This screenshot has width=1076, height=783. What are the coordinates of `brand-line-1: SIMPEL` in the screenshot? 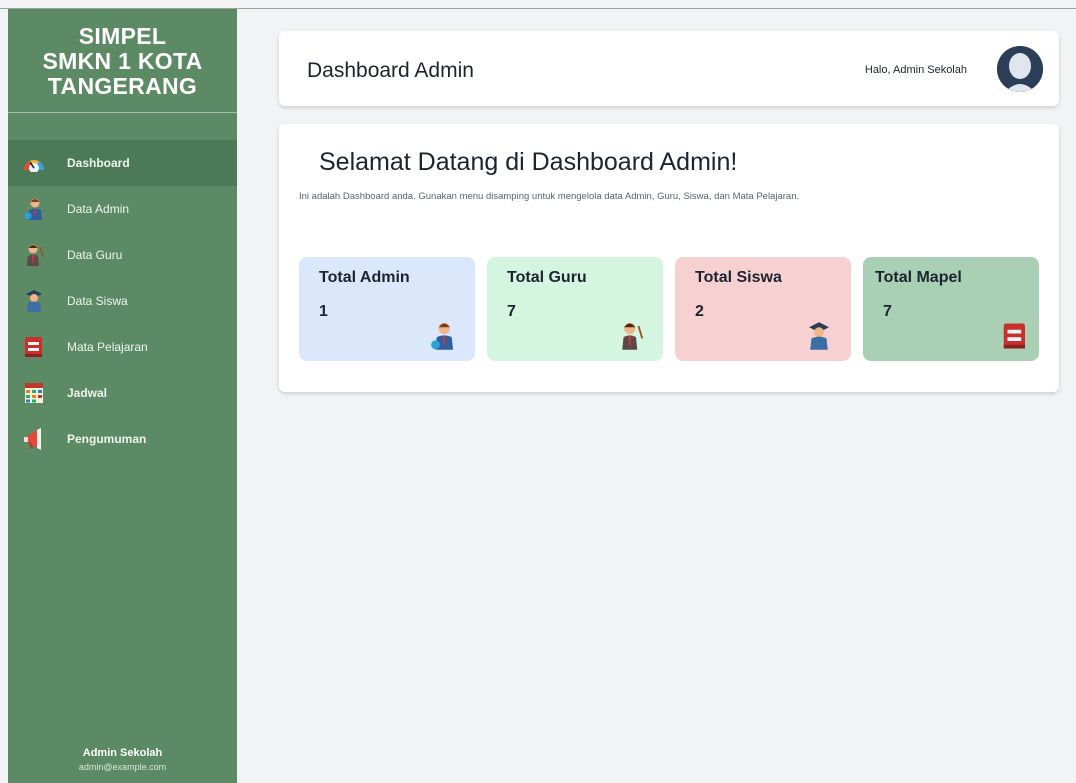 It's located at (122, 36).